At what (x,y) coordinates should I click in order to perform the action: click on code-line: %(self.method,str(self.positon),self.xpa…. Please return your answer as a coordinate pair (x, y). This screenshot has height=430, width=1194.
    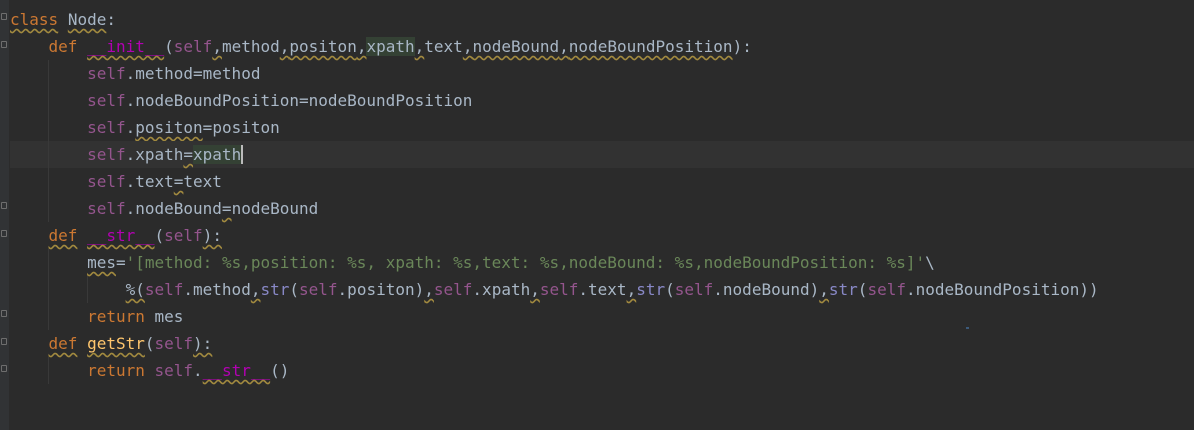
    Looking at the image, I should click on (602, 289).